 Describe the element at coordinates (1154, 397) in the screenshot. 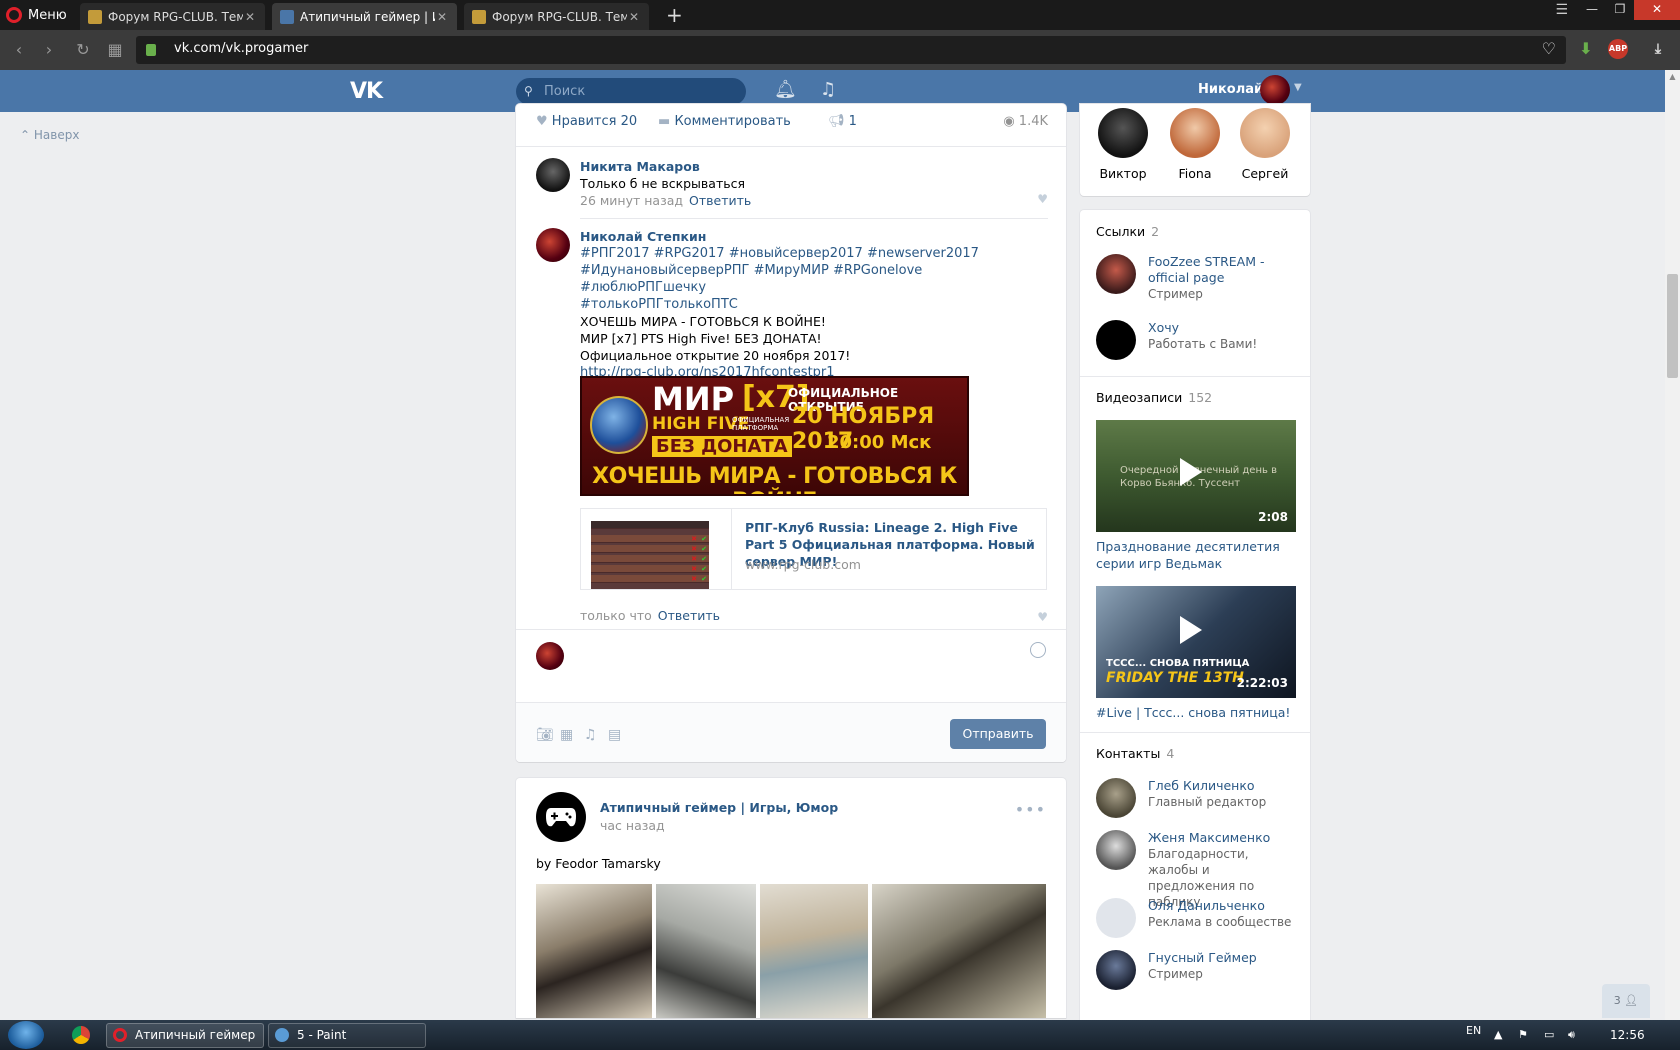

I see `videos-header: Видеозаписи 152` at that location.